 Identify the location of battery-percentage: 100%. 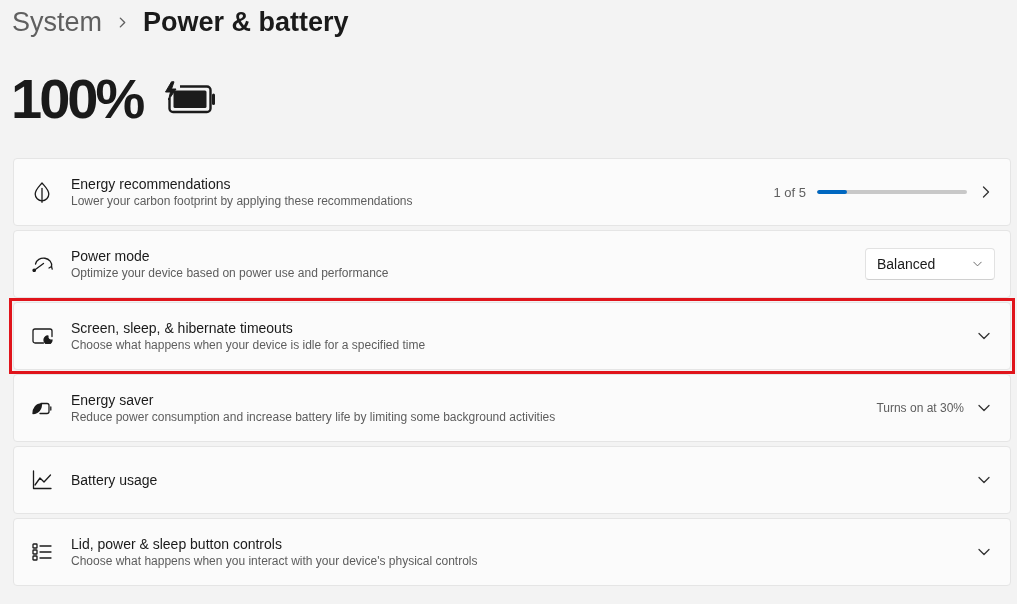
(77, 99).